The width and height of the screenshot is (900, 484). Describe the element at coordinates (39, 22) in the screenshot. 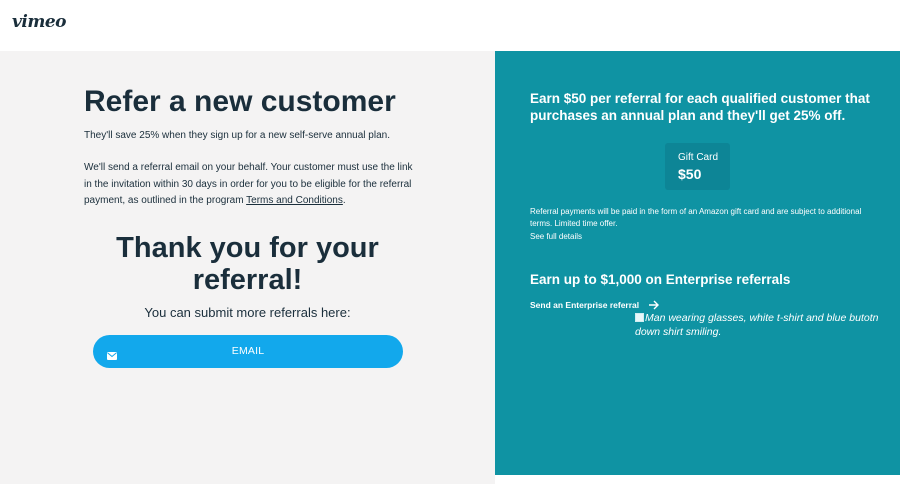

I see `vimeo-logo: vimeo` at that location.